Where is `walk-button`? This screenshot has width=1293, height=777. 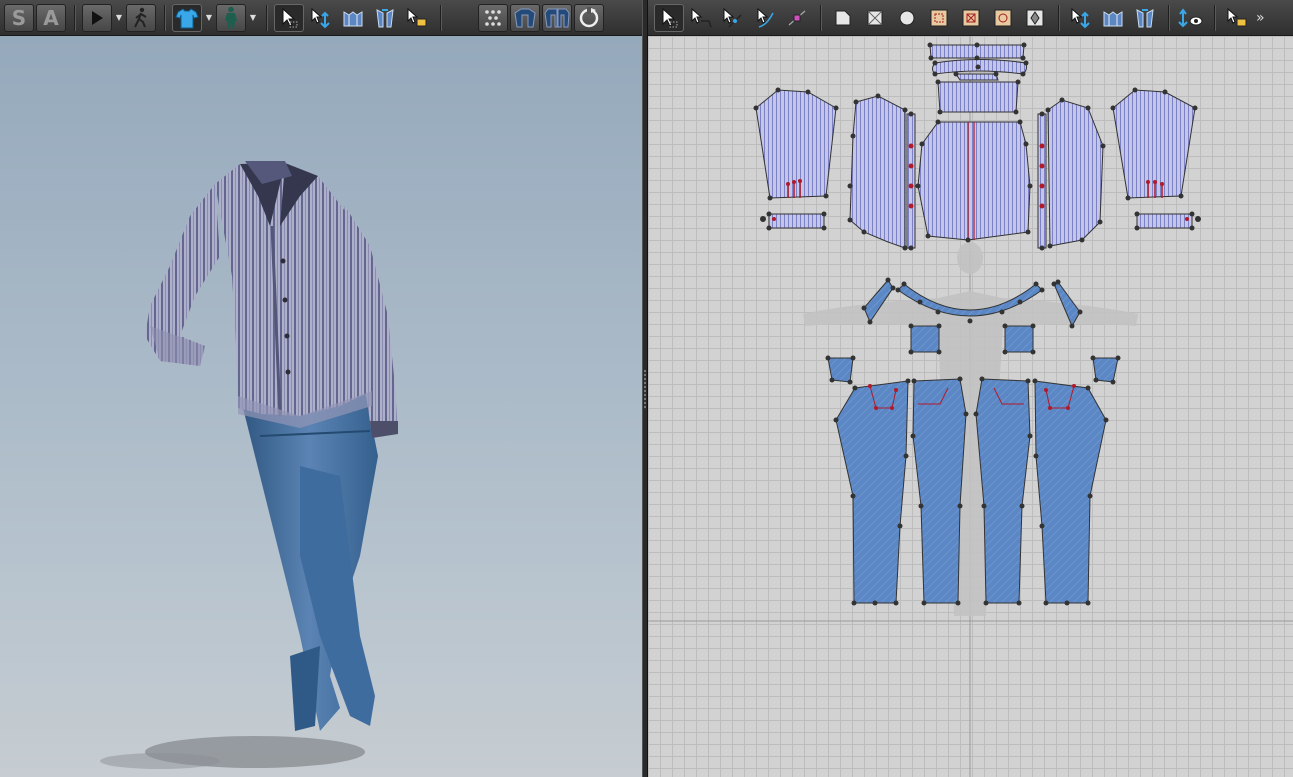
walk-button is located at coordinates (141, 17).